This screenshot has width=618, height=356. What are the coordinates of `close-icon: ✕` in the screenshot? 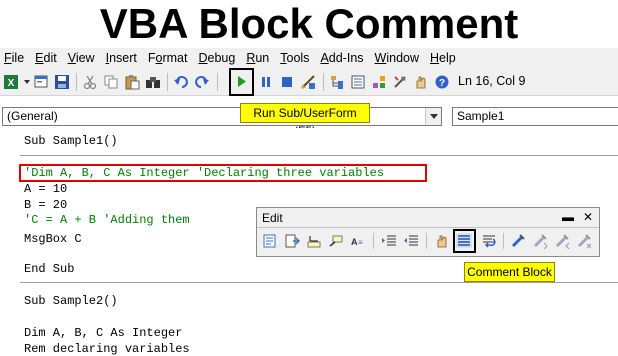 It's located at (588, 217).